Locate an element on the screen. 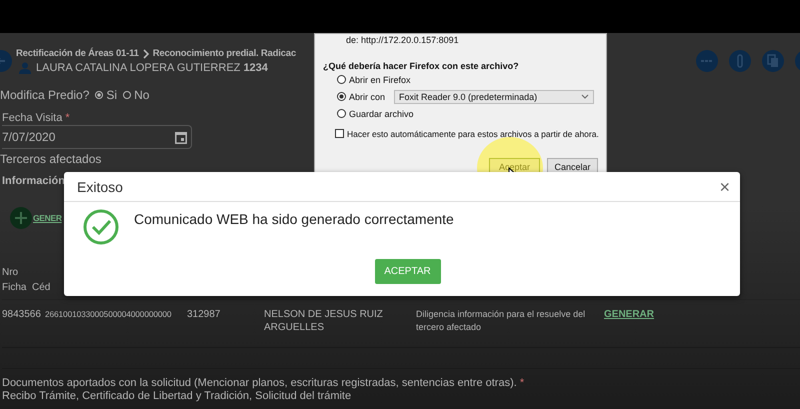  radio-label: Guardar archivo is located at coordinates (381, 113).